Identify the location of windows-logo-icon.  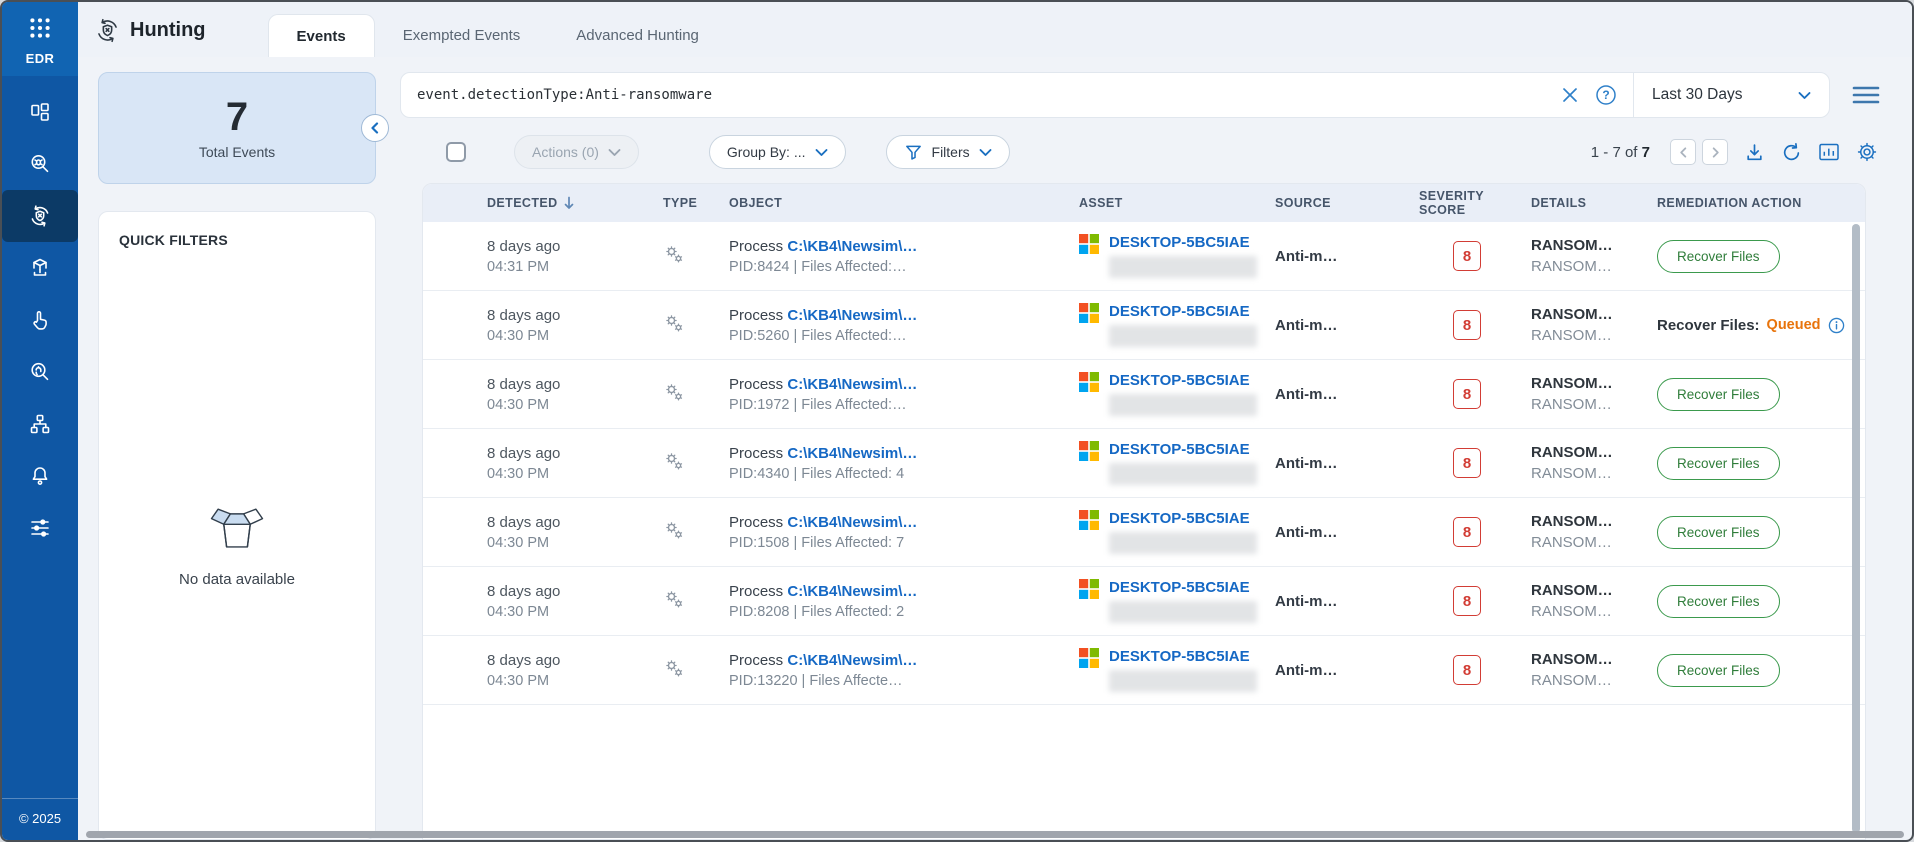
(1089, 463).